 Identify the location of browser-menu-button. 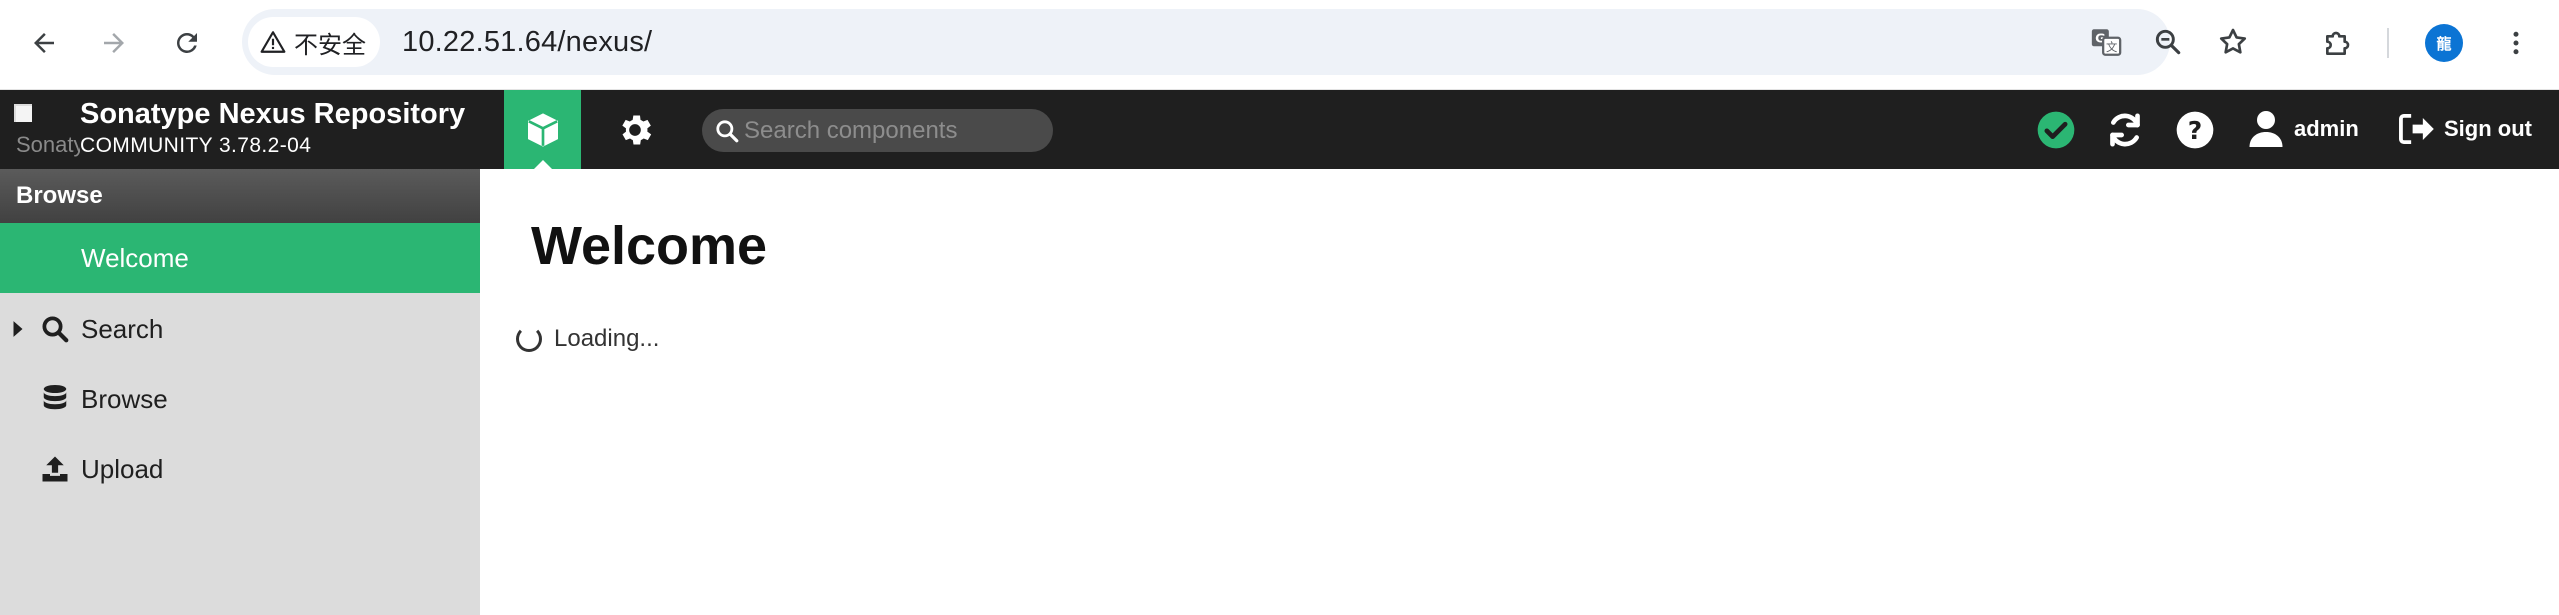
(2516, 43).